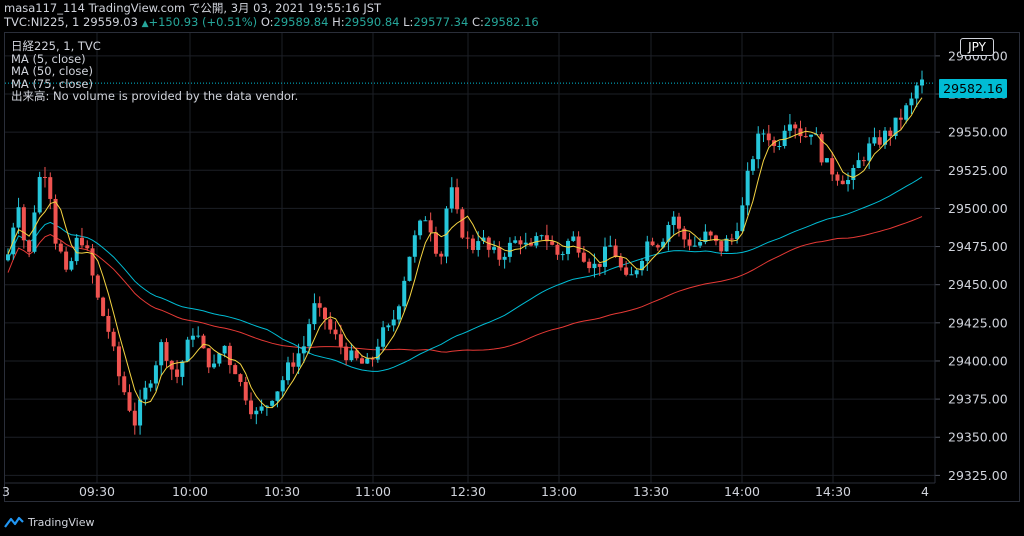  Describe the element at coordinates (190, 491) in the screenshot. I see `x-tick-label: 10:00` at that location.